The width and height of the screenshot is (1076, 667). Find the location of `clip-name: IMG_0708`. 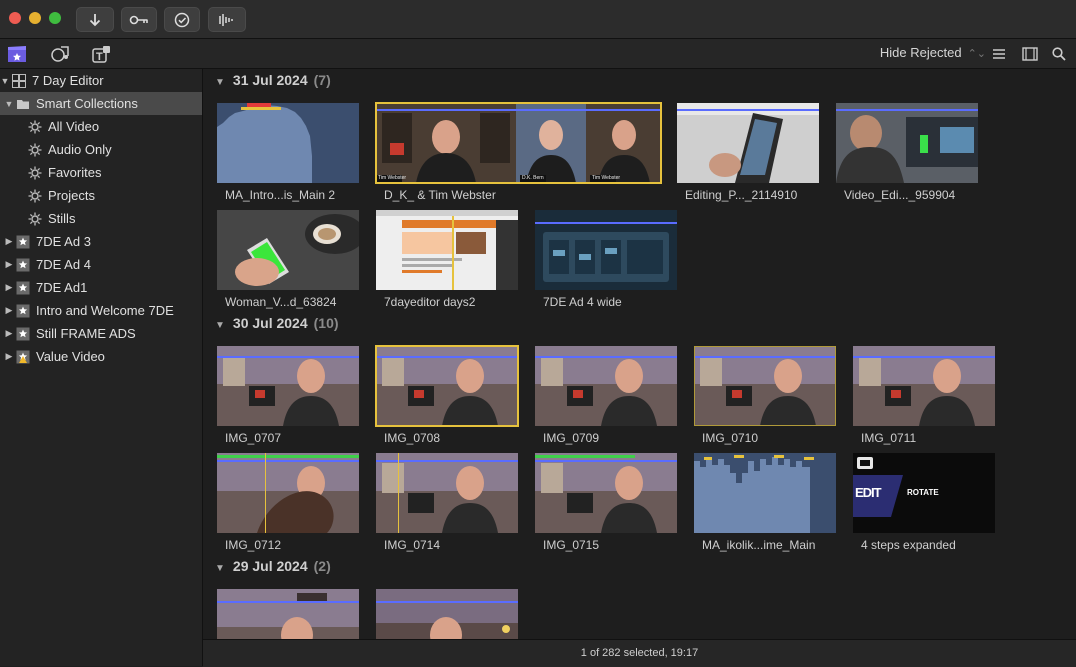

clip-name: IMG_0708 is located at coordinates (412, 438).